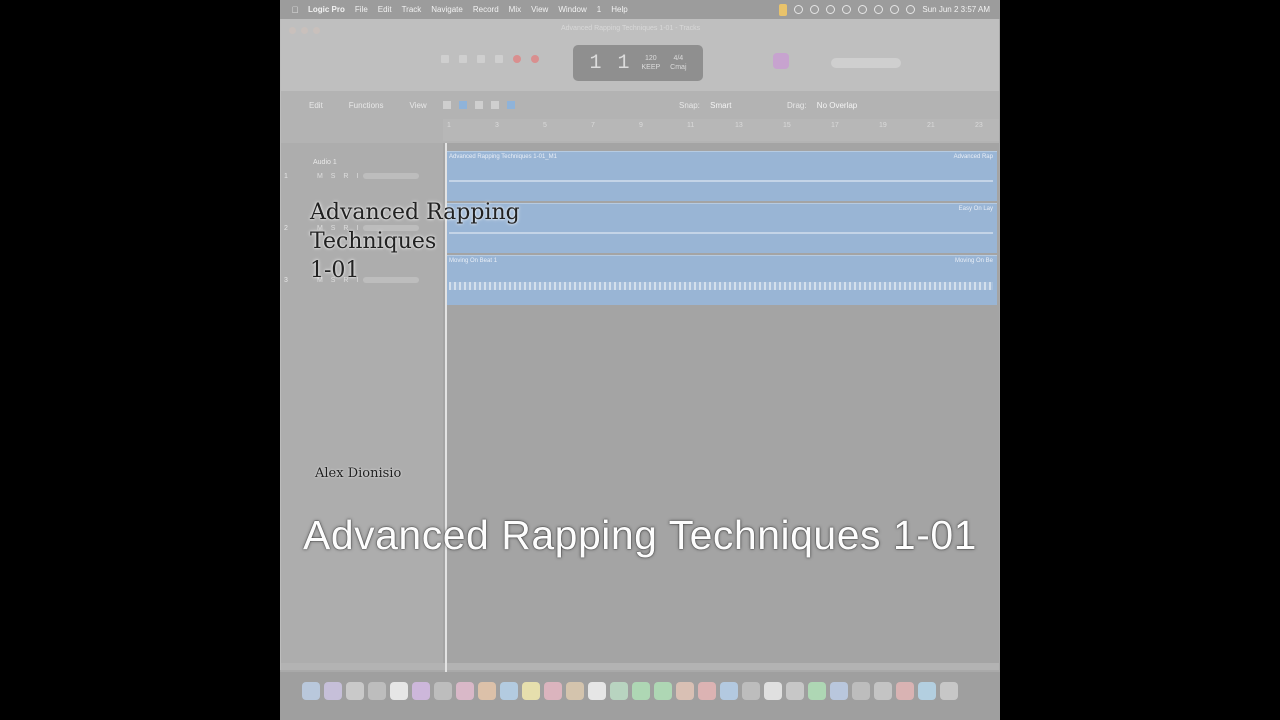 This screenshot has width=1280, height=720. I want to click on lcd-display: 1 1 120 KEEP 4/4 Cmaj, so click(638, 63).